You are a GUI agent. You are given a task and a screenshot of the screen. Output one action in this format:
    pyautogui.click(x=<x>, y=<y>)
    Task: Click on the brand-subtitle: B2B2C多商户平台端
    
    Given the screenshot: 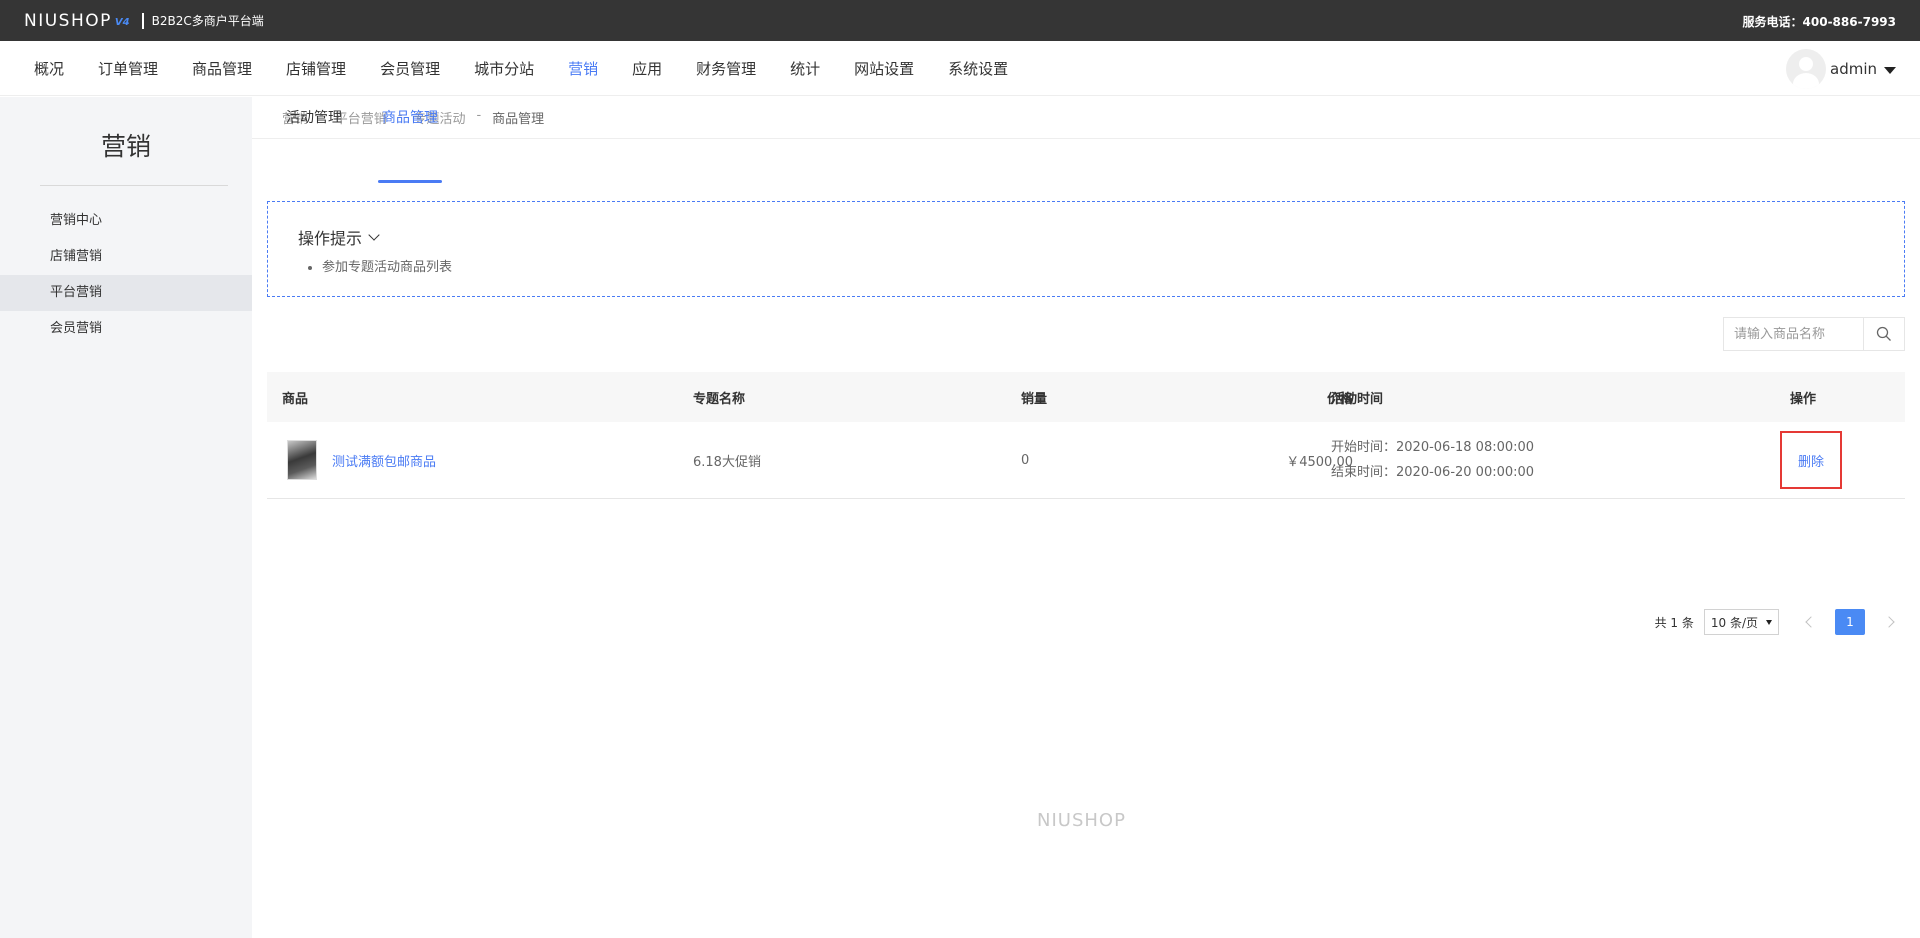 What is the action you would take?
    pyautogui.click(x=207, y=21)
    